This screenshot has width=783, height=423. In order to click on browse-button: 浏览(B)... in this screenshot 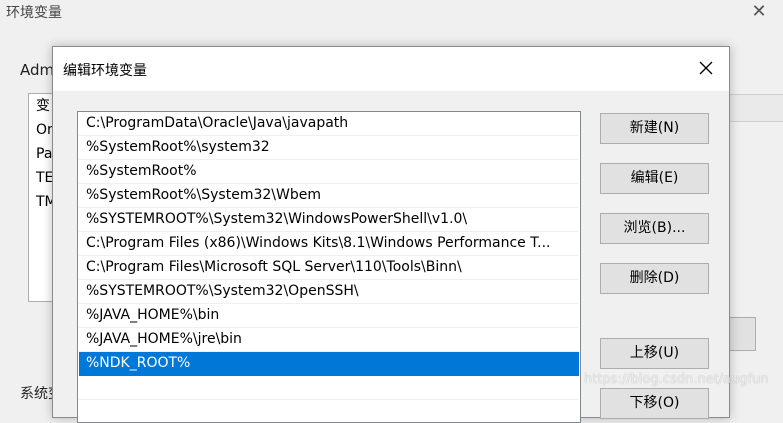, I will do `click(654, 228)`.